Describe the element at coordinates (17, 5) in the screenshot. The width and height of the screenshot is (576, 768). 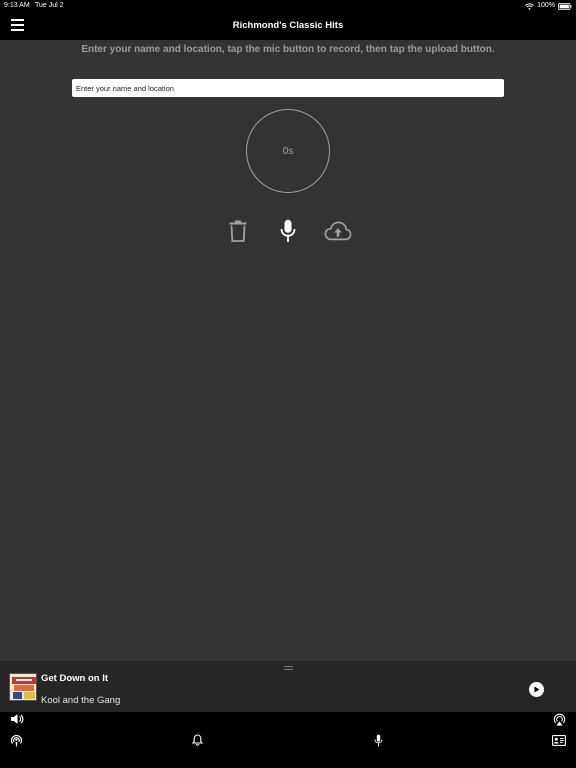
I see `status-time: 9:13 AM` at that location.